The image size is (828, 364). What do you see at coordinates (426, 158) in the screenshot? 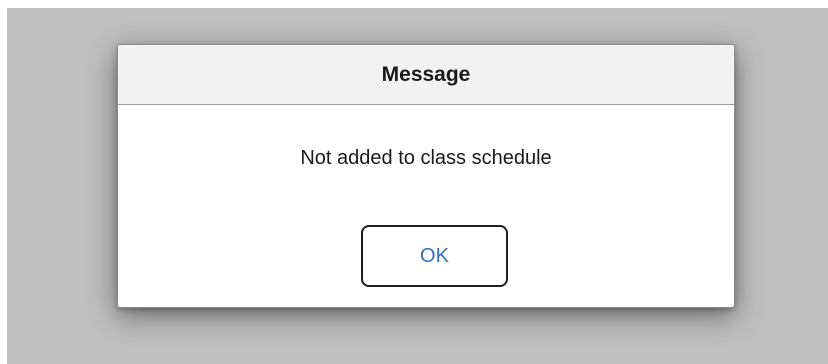
I see `dialog-message: Not added to class schedule` at bounding box center [426, 158].